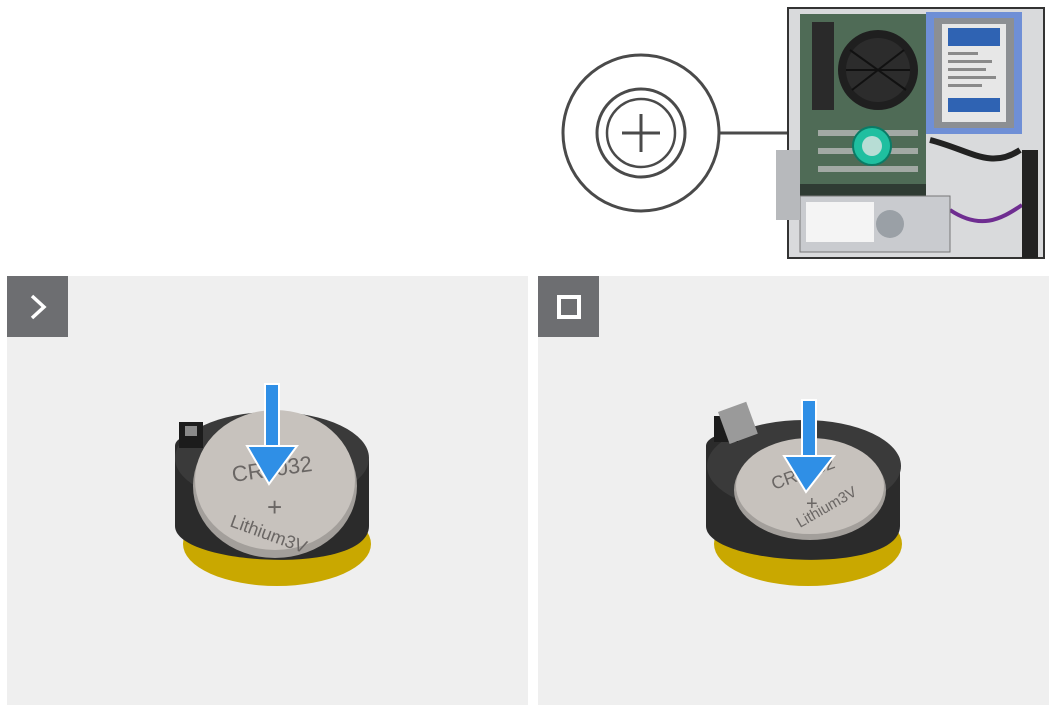 Image resolution: width=1049 pixels, height=705 pixels. What do you see at coordinates (804, 492) in the screenshot?
I see `battery-seated-illustration: CR2032 + Lithium3V` at bounding box center [804, 492].